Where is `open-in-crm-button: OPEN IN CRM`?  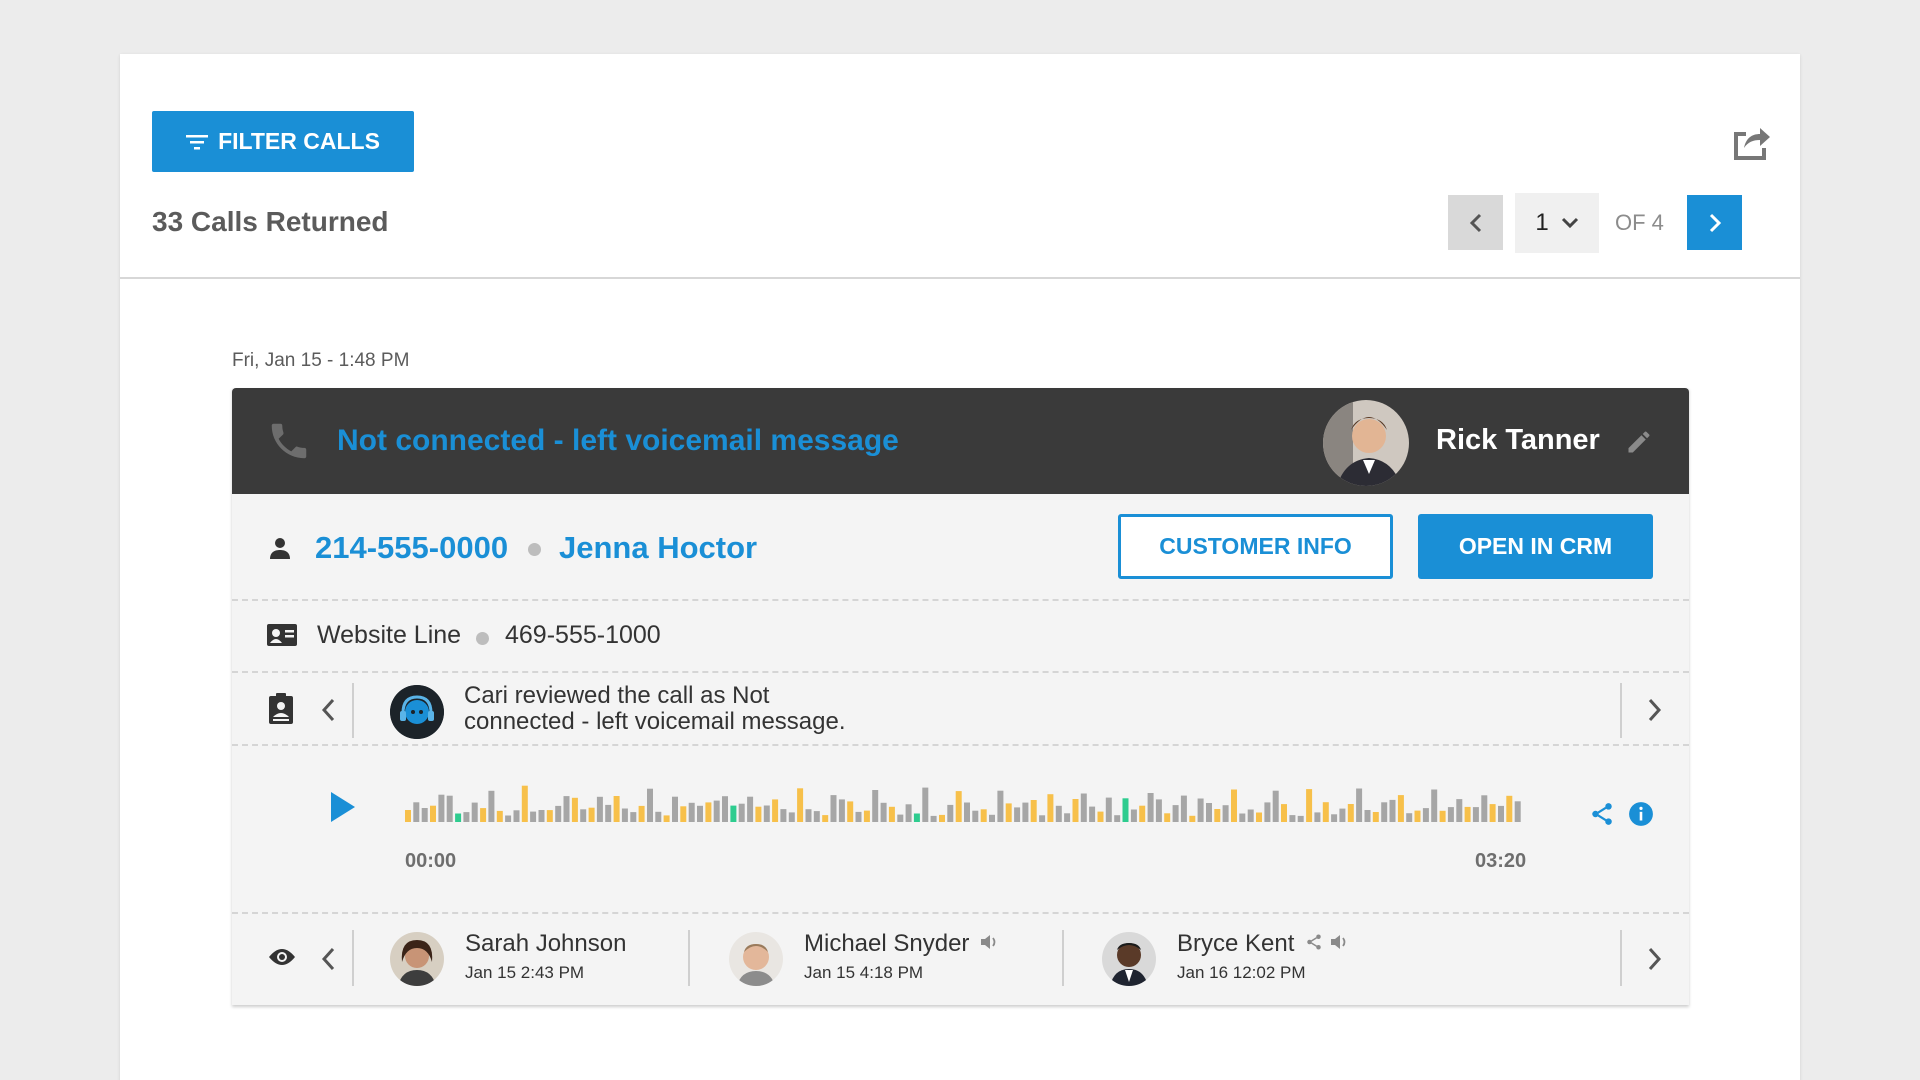 open-in-crm-button: OPEN IN CRM is located at coordinates (1535, 546).